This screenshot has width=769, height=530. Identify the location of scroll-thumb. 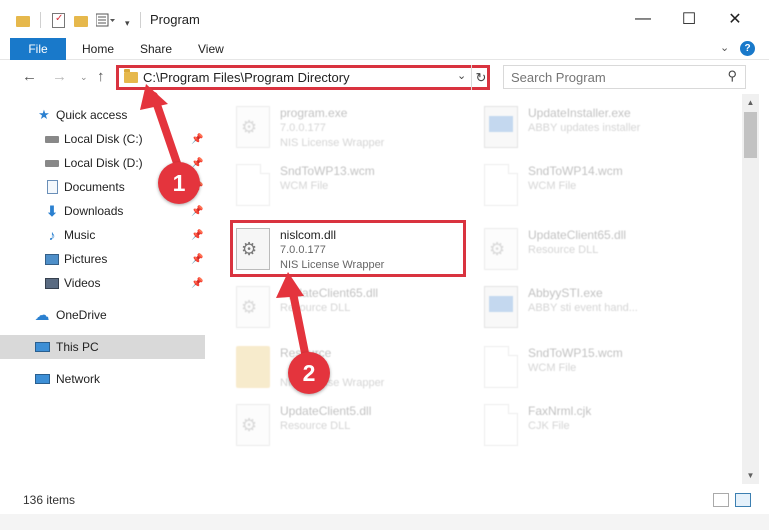
(750, 135).